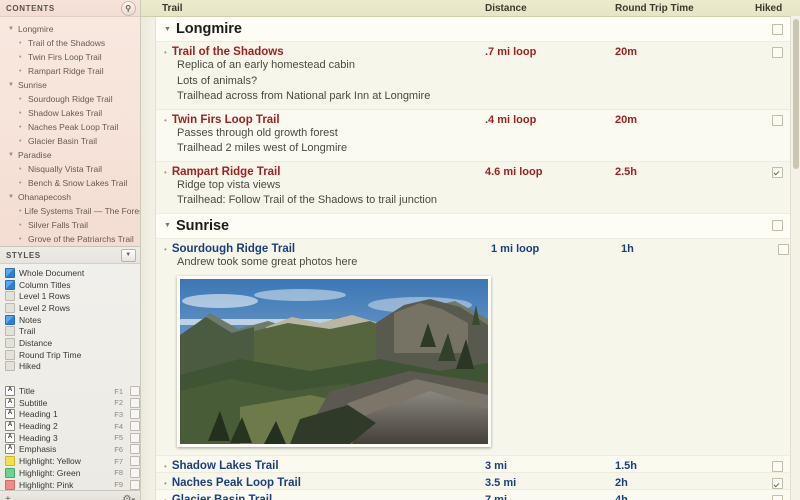  I want to click on column-header-distance: Distance, so click(550, 8).